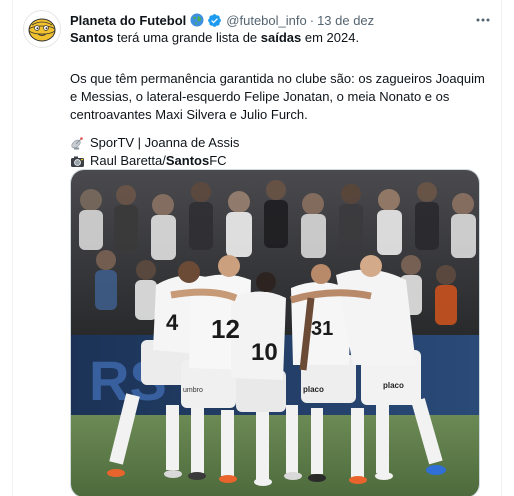 Image resolution: width=514 pixels, height=496 pixels. What do you see at coordinates (264, 352) in the screenshot?
I see `jersey-number-10: 10` at bounding box center [264, 352].